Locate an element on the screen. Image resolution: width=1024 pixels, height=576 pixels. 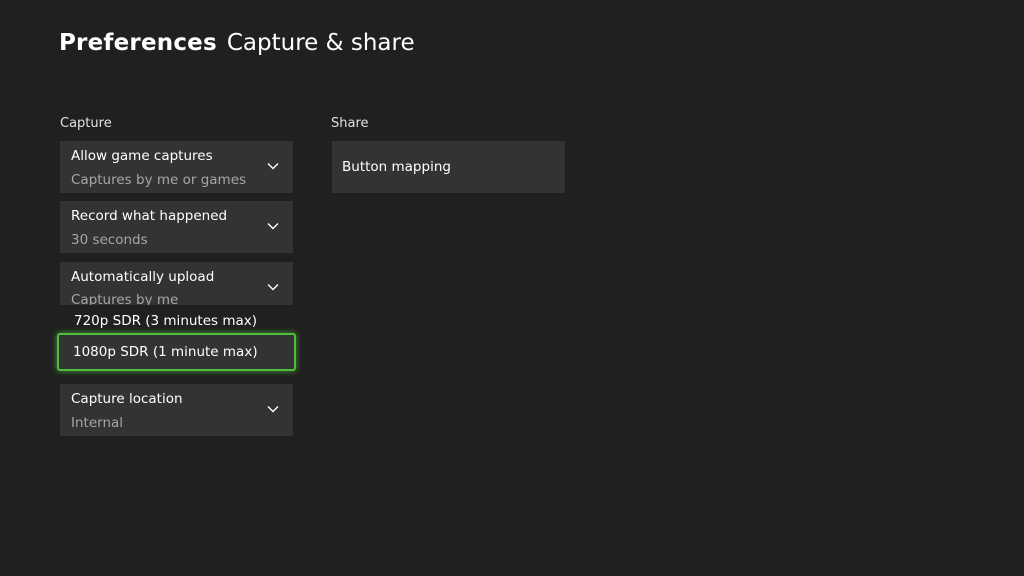
page-title: Preferences is located at coordinates (138, 43).